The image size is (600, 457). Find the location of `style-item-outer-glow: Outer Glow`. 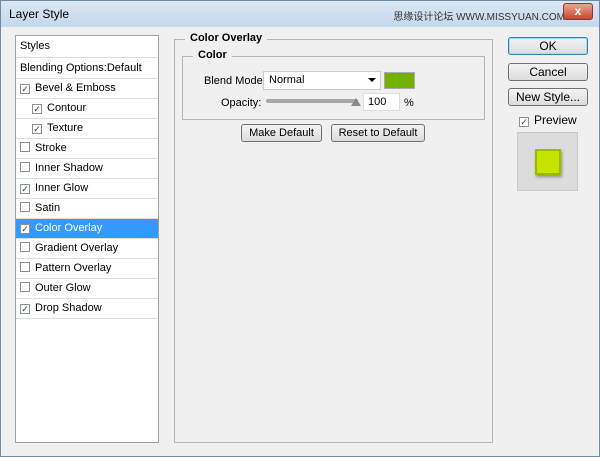

style-item-outer-glow: Outer Glow is located at coordinates (87, 289).